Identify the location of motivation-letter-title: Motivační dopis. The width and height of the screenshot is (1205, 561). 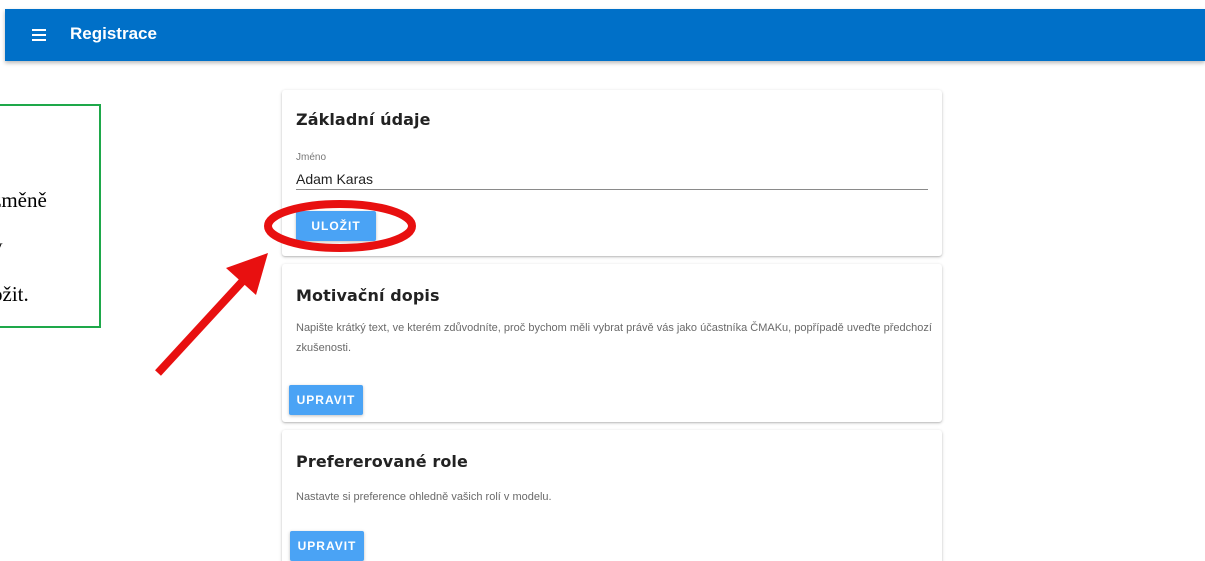
(368, 295).